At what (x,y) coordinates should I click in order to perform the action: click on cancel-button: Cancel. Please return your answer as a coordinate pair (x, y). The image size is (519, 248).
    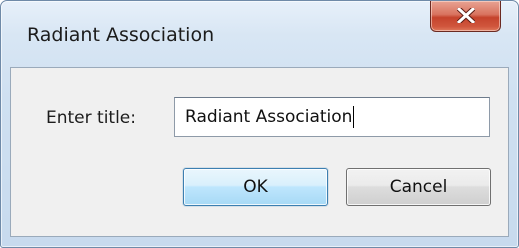
    Looking at the image, I should click on (418, 187).